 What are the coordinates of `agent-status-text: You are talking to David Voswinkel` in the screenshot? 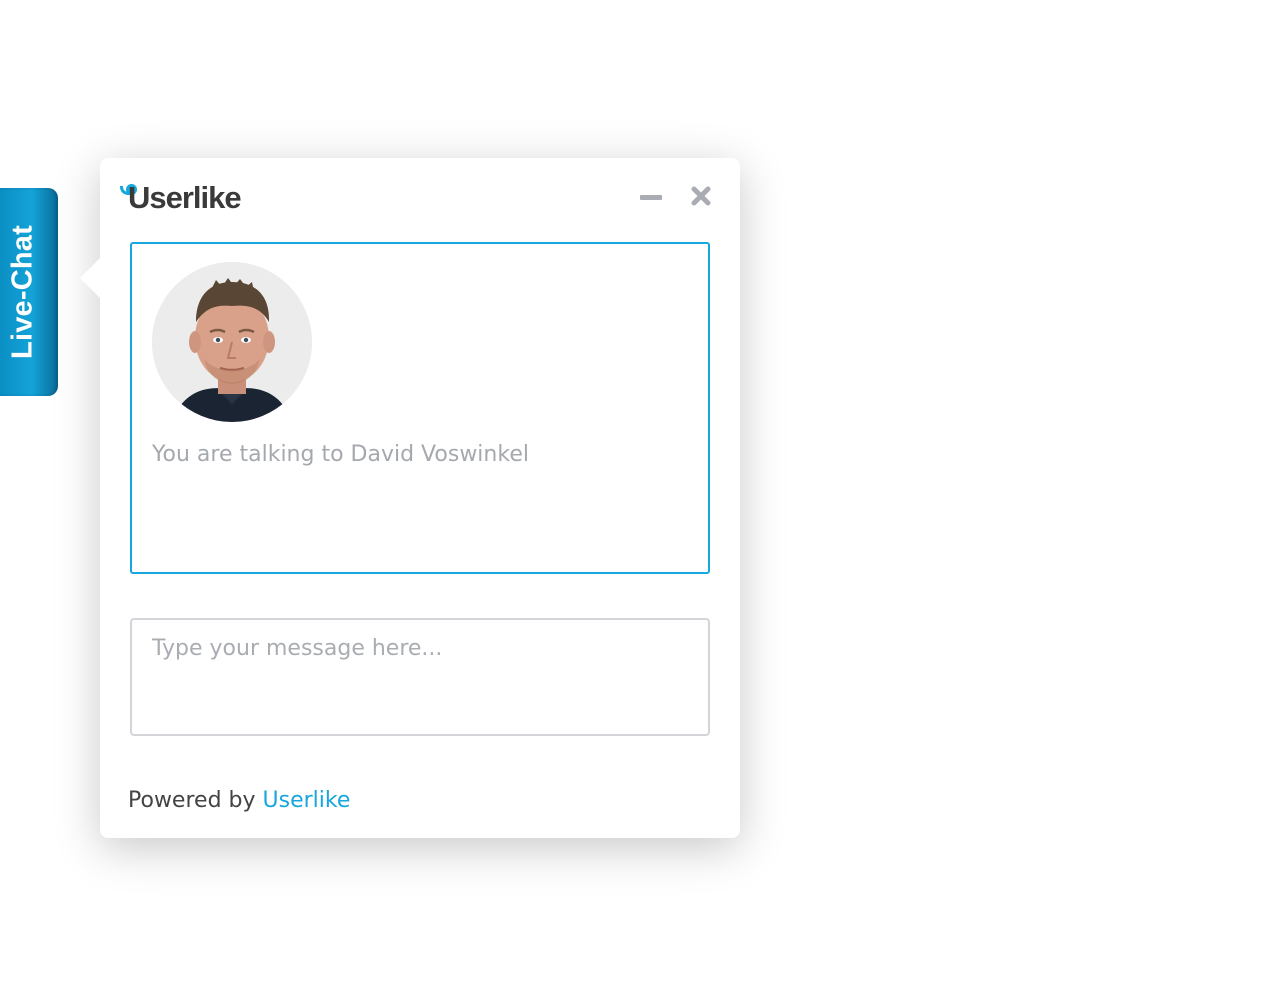 It's located at (340, 454).